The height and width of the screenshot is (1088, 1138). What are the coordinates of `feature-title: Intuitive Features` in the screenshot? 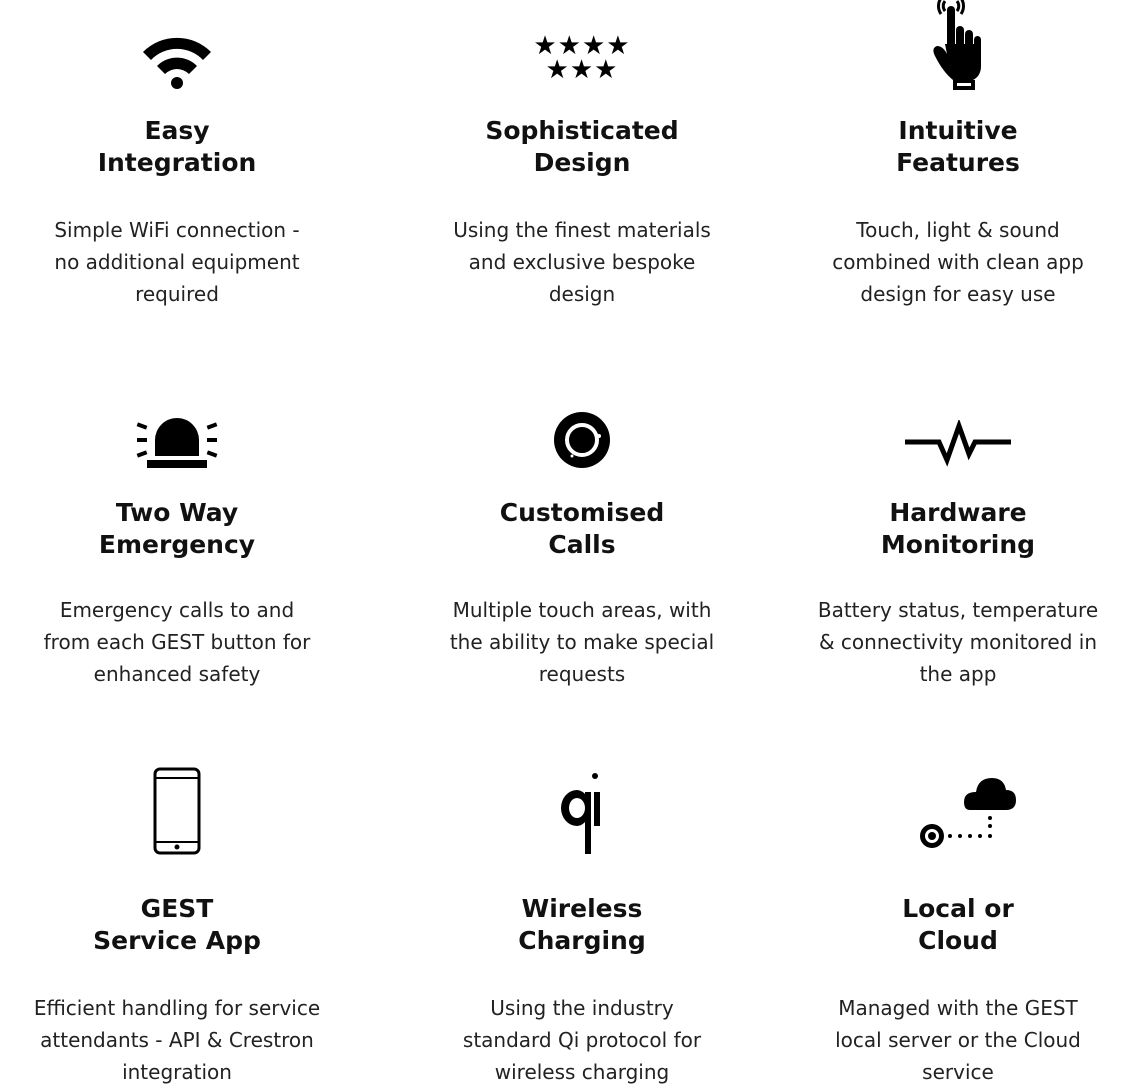 It's located at (958, 146).